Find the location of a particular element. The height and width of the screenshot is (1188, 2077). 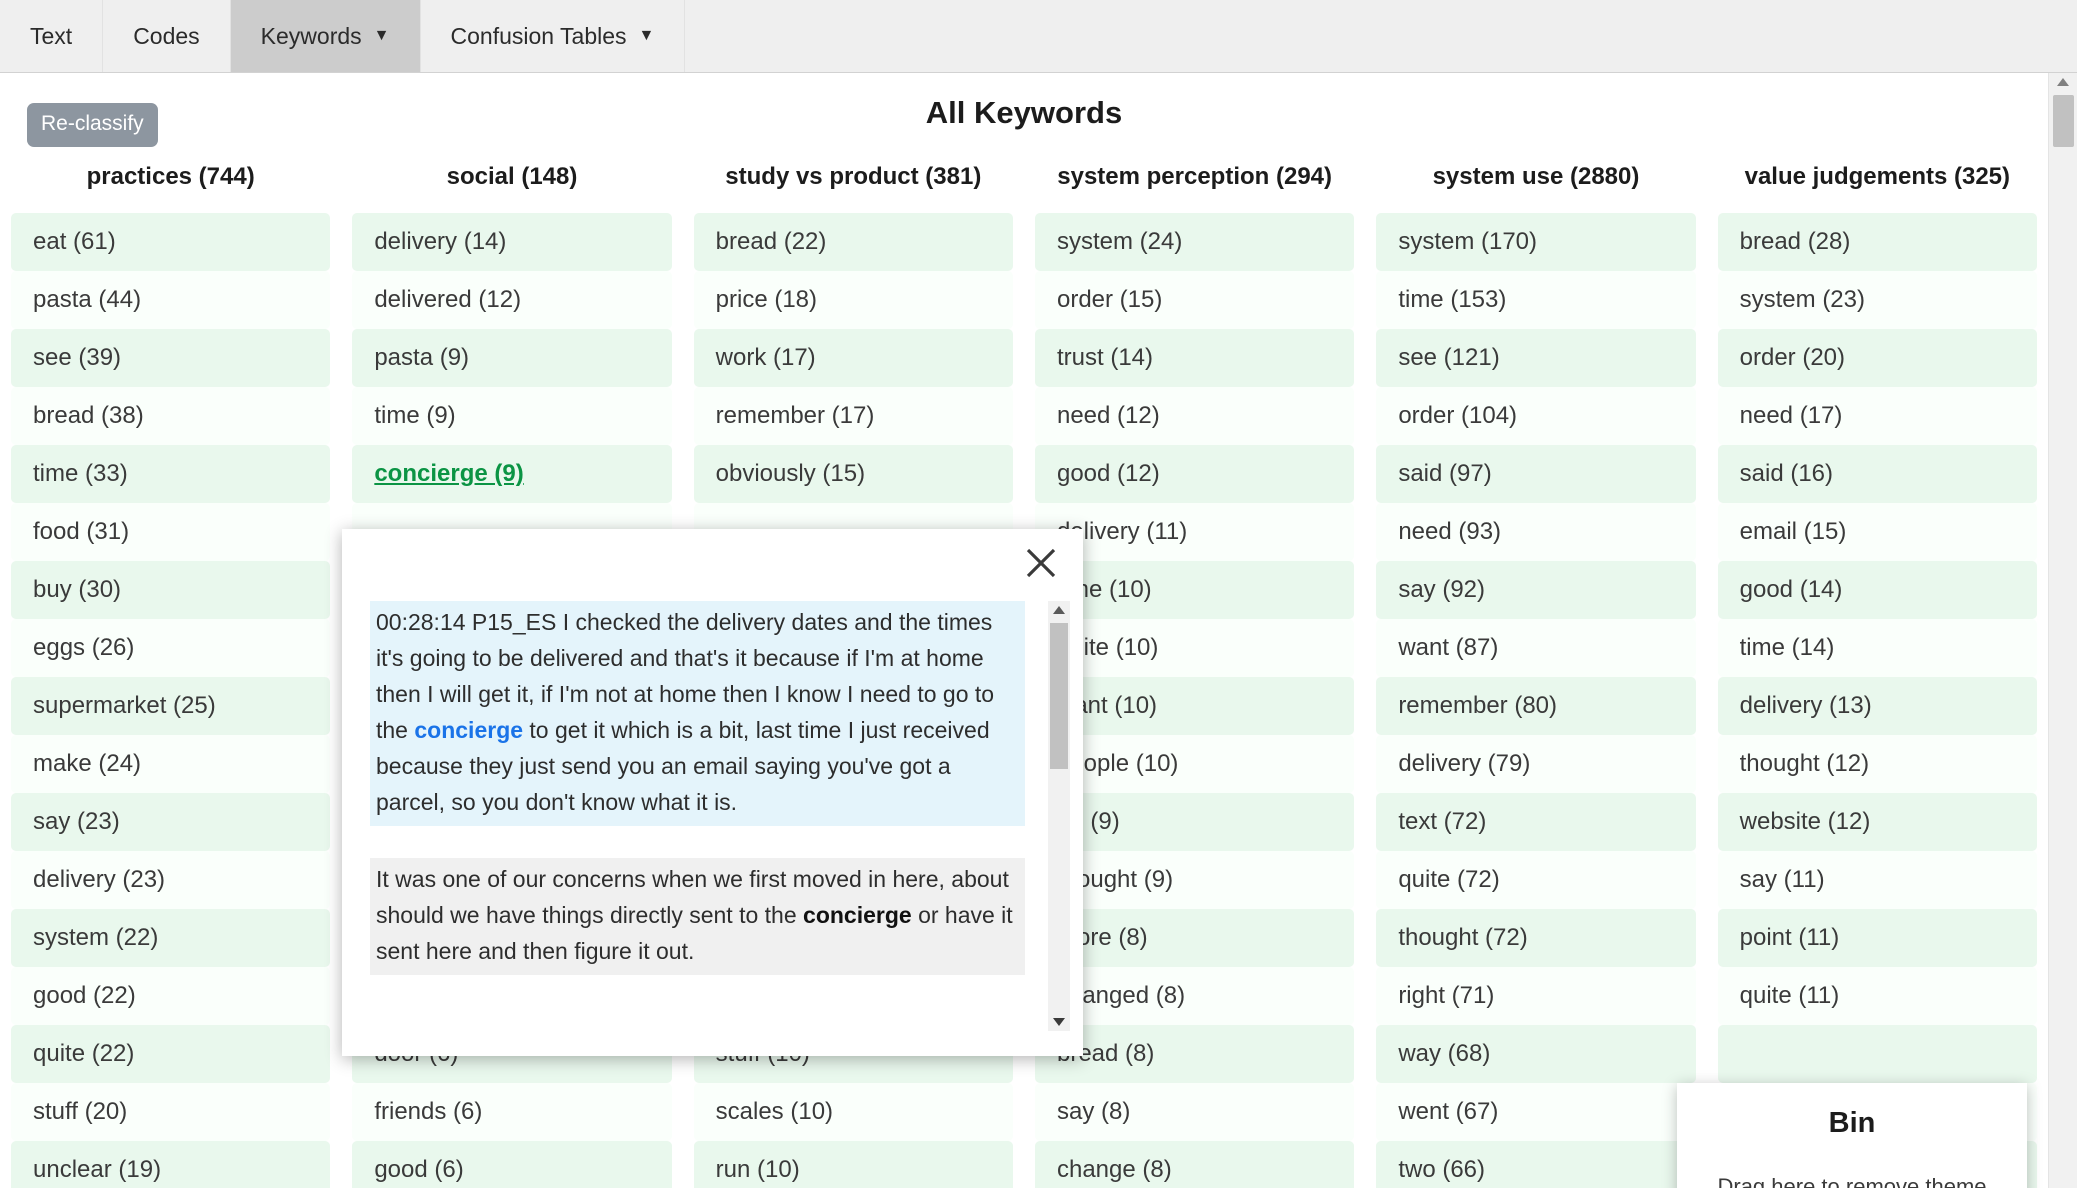

keyword-item: time (9) is located at coordinates (512, 416).